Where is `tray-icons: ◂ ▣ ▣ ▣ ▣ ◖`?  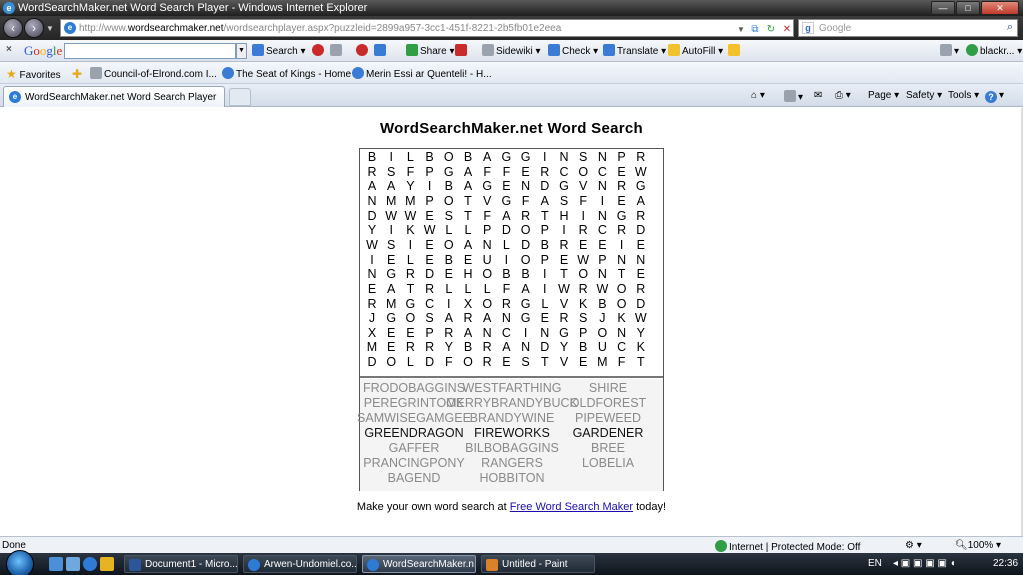 tray-icons: ◂ ▣ ▣ ▣ ▣ ◖ is located at coordinates (924, 563).